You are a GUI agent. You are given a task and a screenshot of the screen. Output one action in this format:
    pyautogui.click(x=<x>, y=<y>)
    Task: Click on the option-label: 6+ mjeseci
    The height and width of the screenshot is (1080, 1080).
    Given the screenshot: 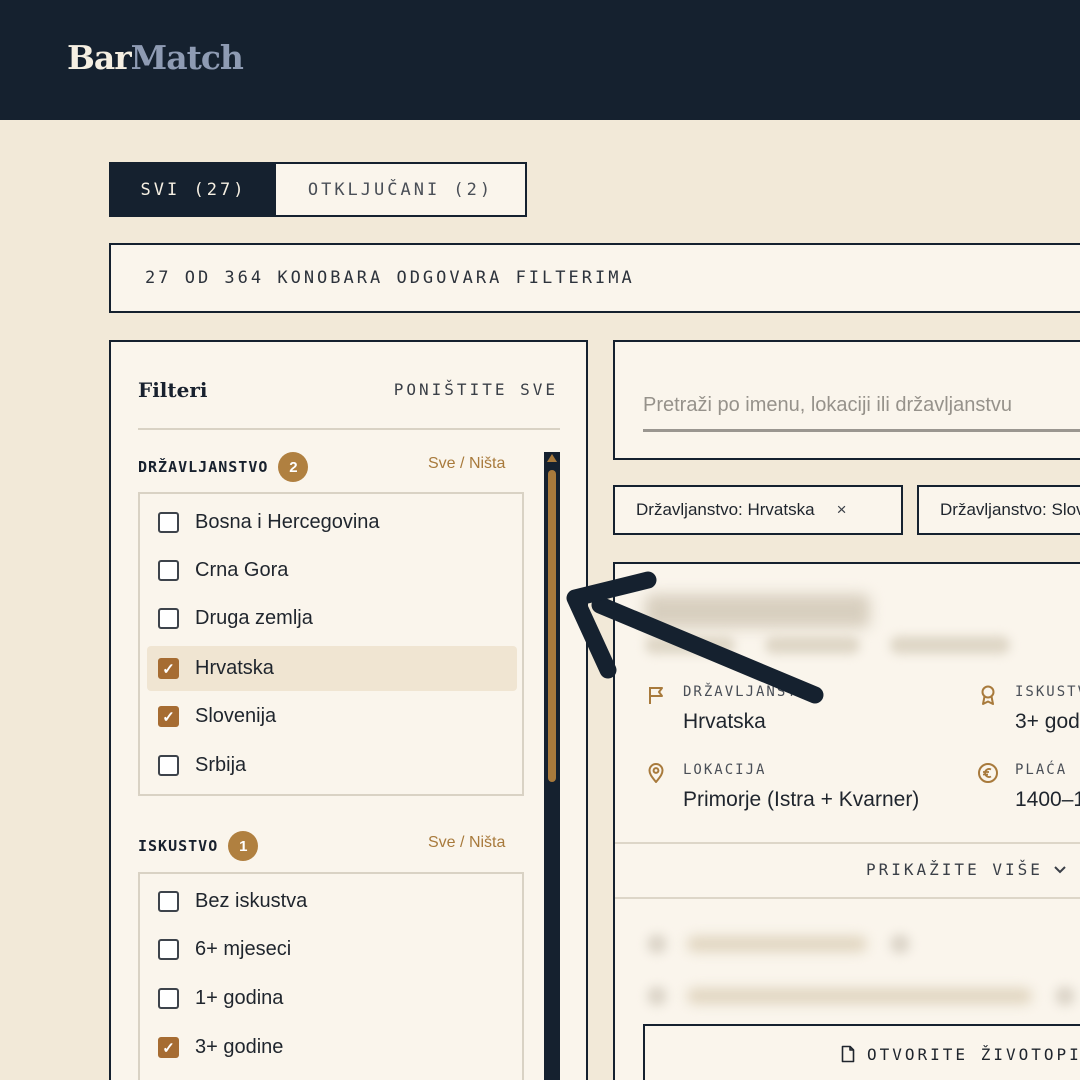 What is the action you would take?
    pyautogui.click(x=243, y=949)
    